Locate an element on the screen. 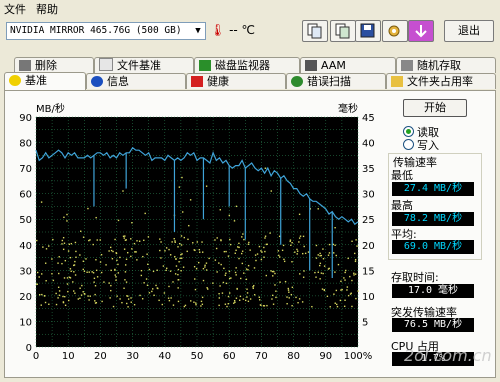 The width and height of the screenshot is (500, 382). menu-file: 文件 is located at coordinates (15, 9).